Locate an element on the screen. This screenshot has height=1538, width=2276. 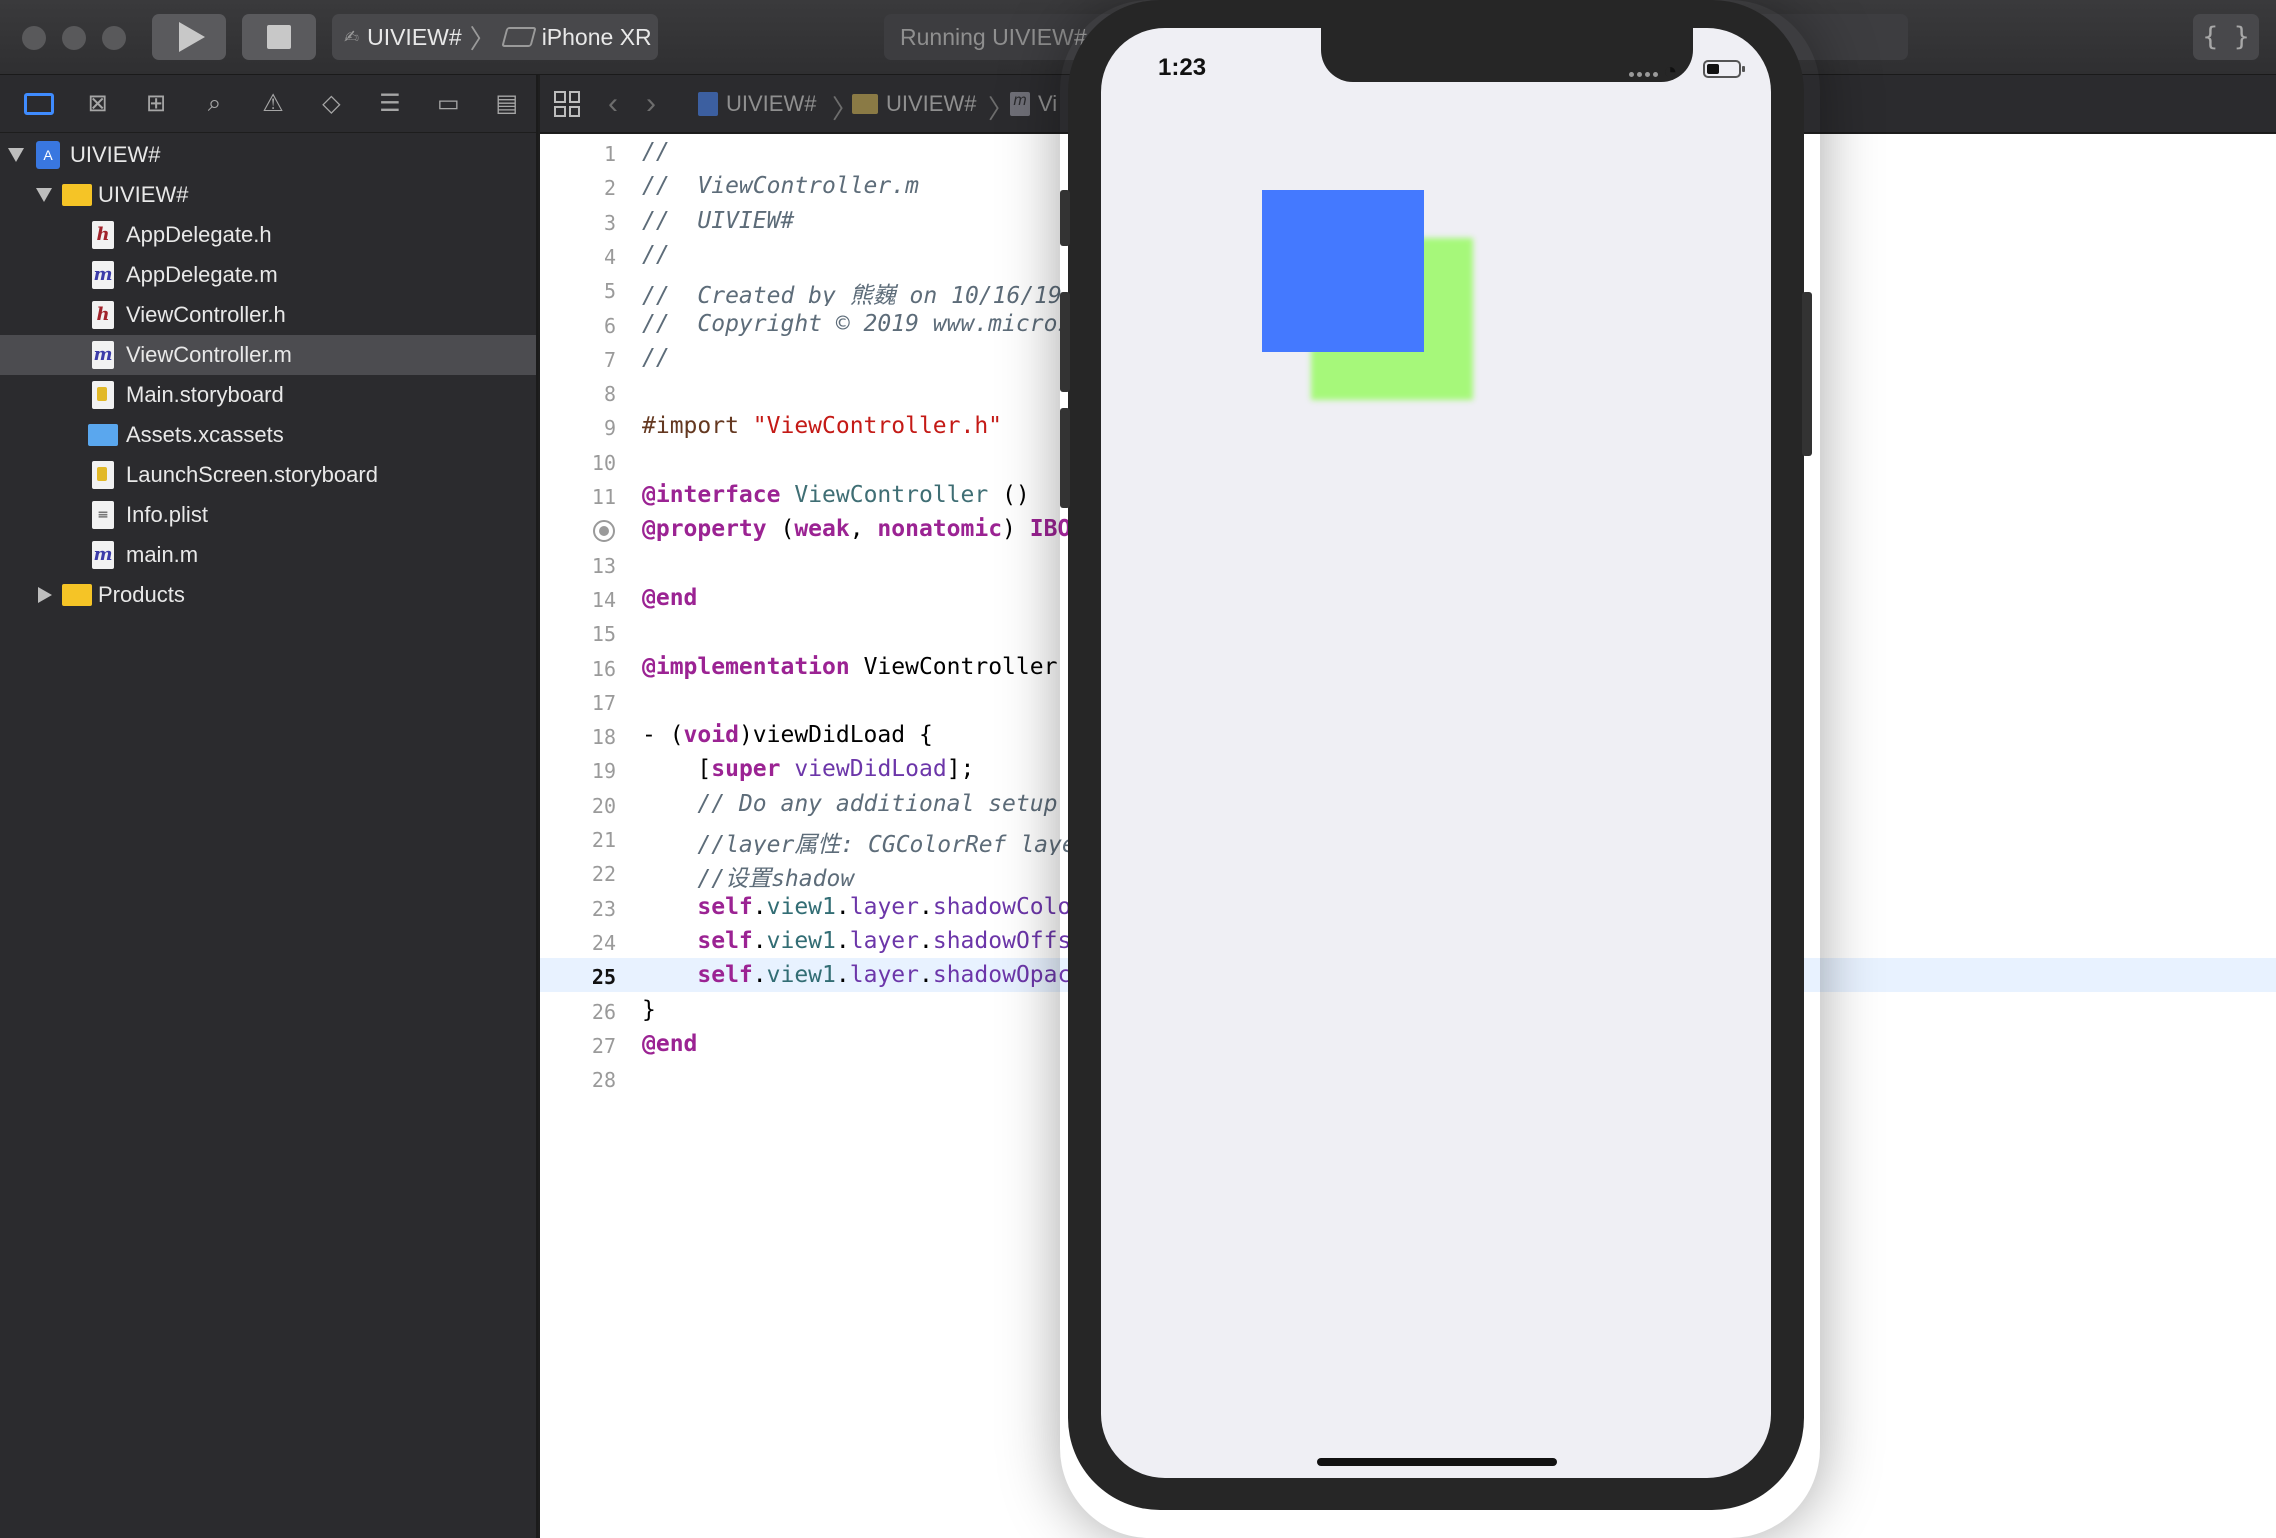
code-token: } is located at coordinates (649, 1009).